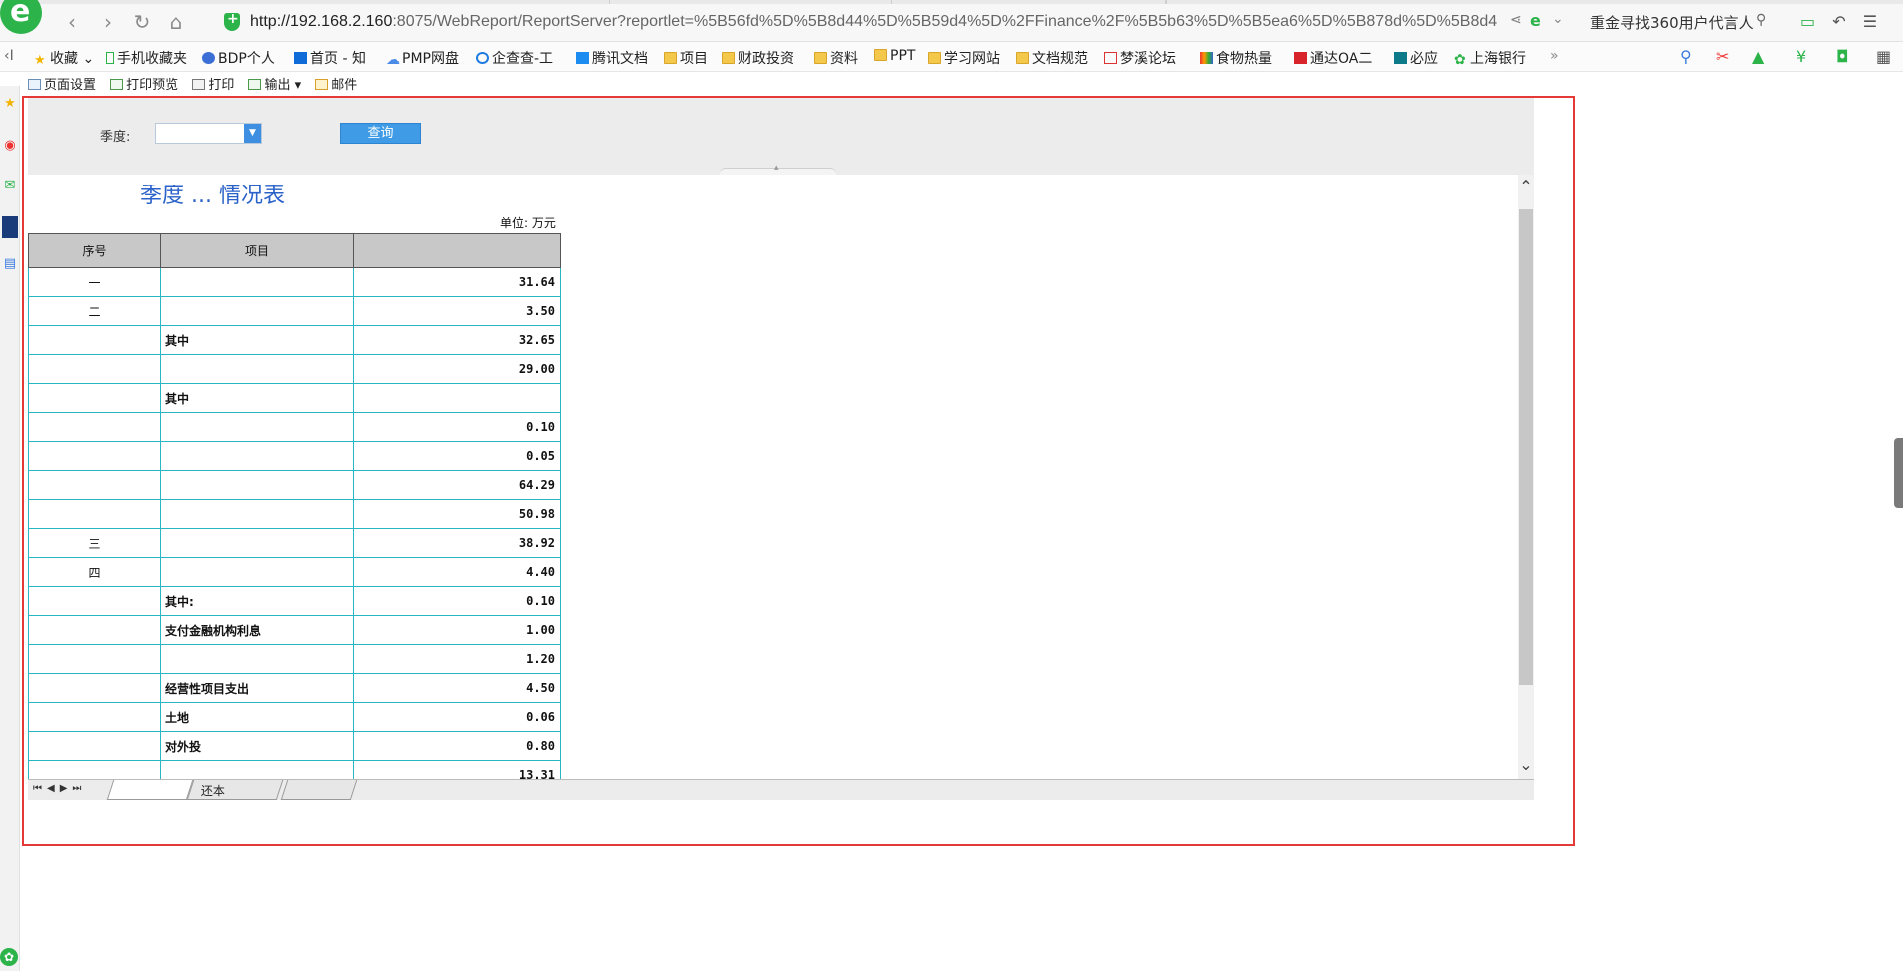 The height and width of the screenshot is (971, 1903). Describe the element at coordinates (1333, 58) in the screenshot. I see `bookmark-item: 通达OA二` at that location.